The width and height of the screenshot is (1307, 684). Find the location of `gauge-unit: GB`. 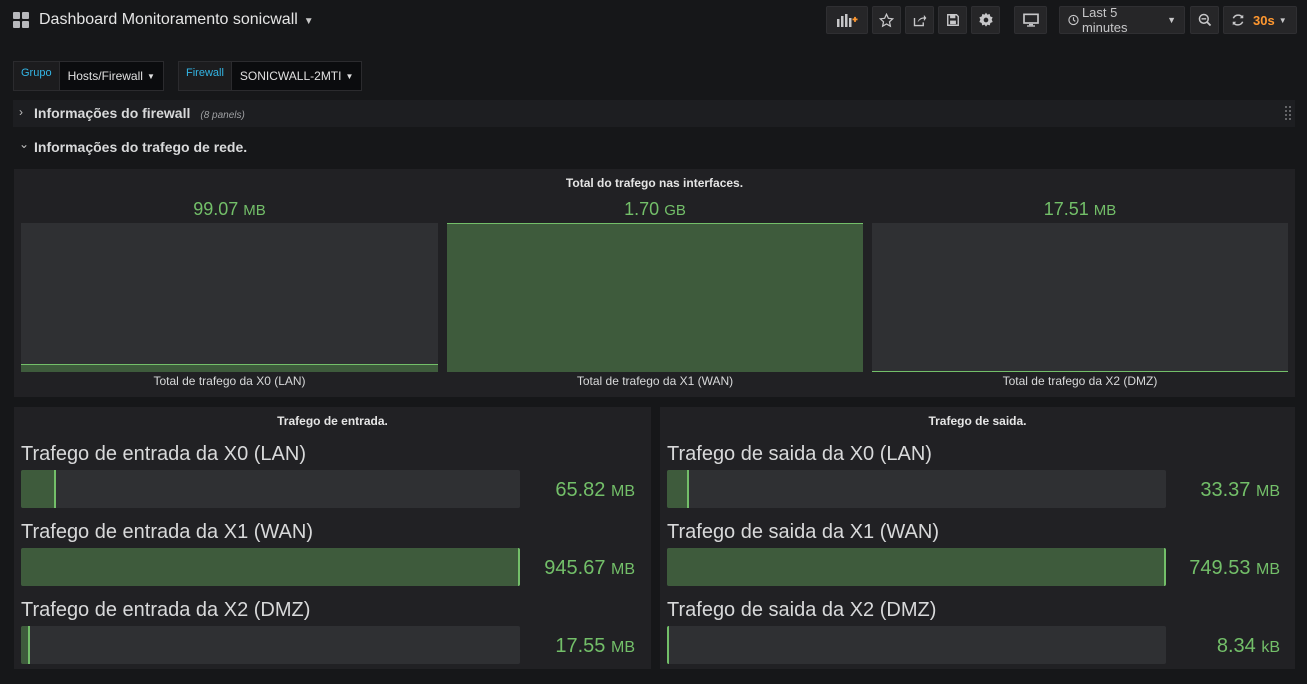

gauge-unit: GB is located at coordinates (675, 210).